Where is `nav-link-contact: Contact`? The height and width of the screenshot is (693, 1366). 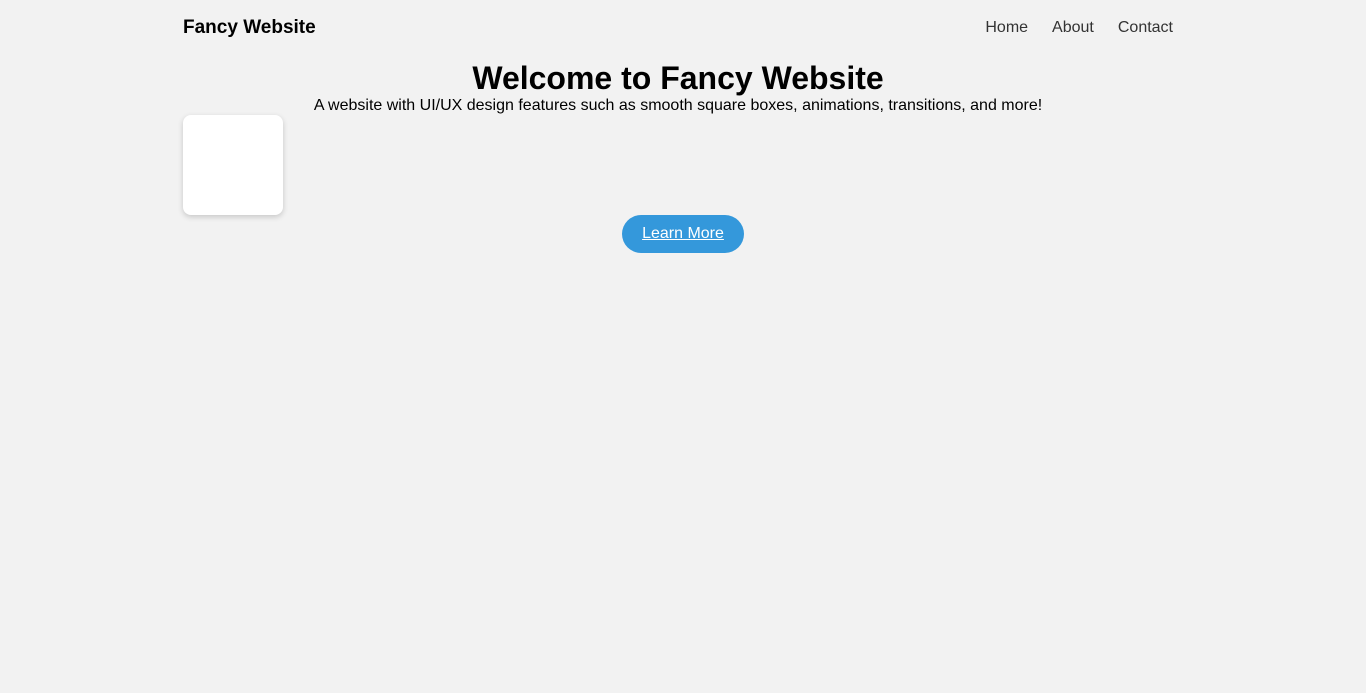
nav-link-contact: Contact is located at coordinates (1145, 28).